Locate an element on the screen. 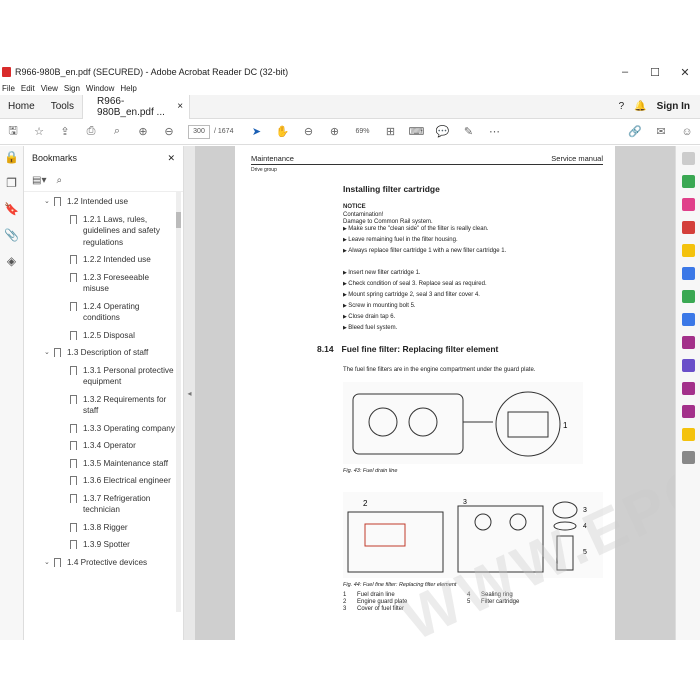 This screenshot has height=700, width=700. tab-tools: Tools is located at coordinates (62, 107).